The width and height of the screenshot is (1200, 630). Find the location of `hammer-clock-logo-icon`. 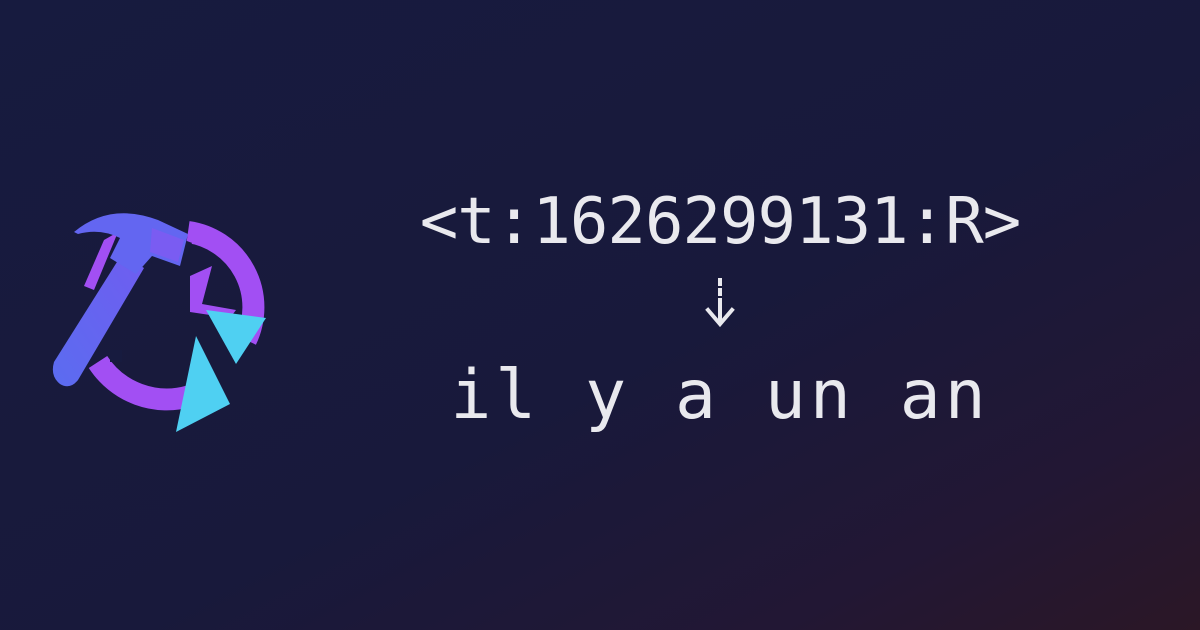

hammer-clock-logo-icon is located at coordinates (160, 320).